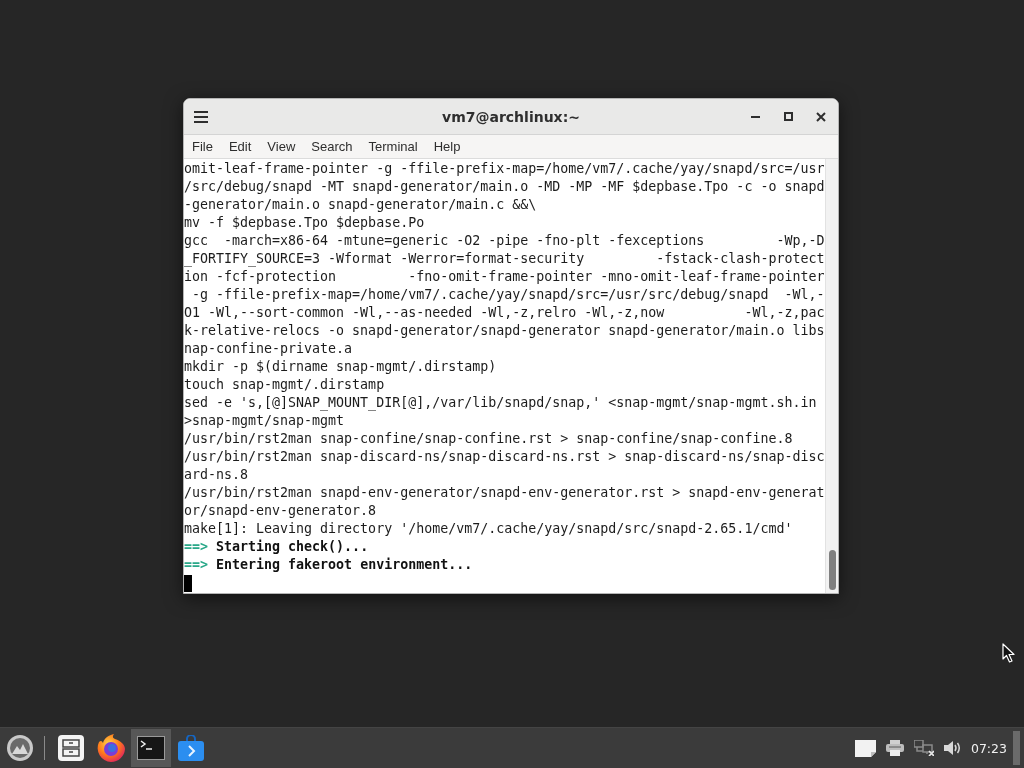 Image resolution: width=1024 pixels, height=768 pixels. Describe the element at coordinates (284, 385) in the screenshot. I see `terminal-line: touch snap-mgmt/.dirstamp` at that location.